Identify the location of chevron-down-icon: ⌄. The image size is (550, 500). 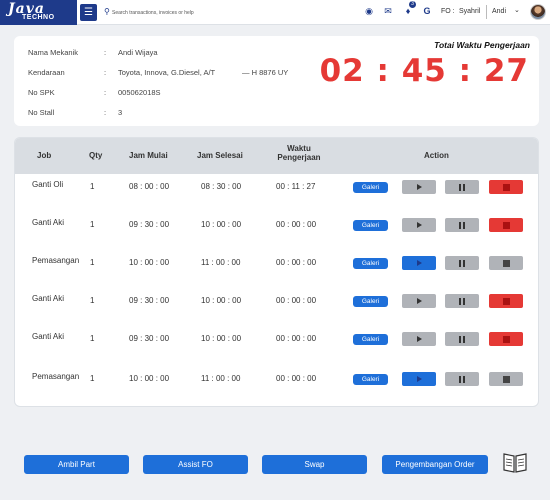
(517, 10).